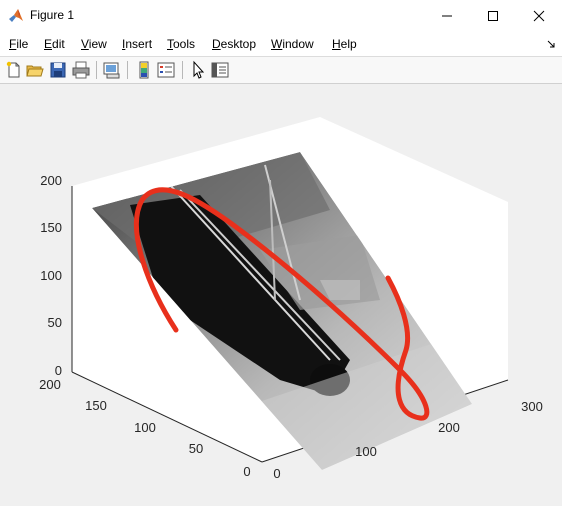  What do you see at coordinates (94, 44) in the screenshot?
I see `menu-view: View` at bounding box center [94, 44].